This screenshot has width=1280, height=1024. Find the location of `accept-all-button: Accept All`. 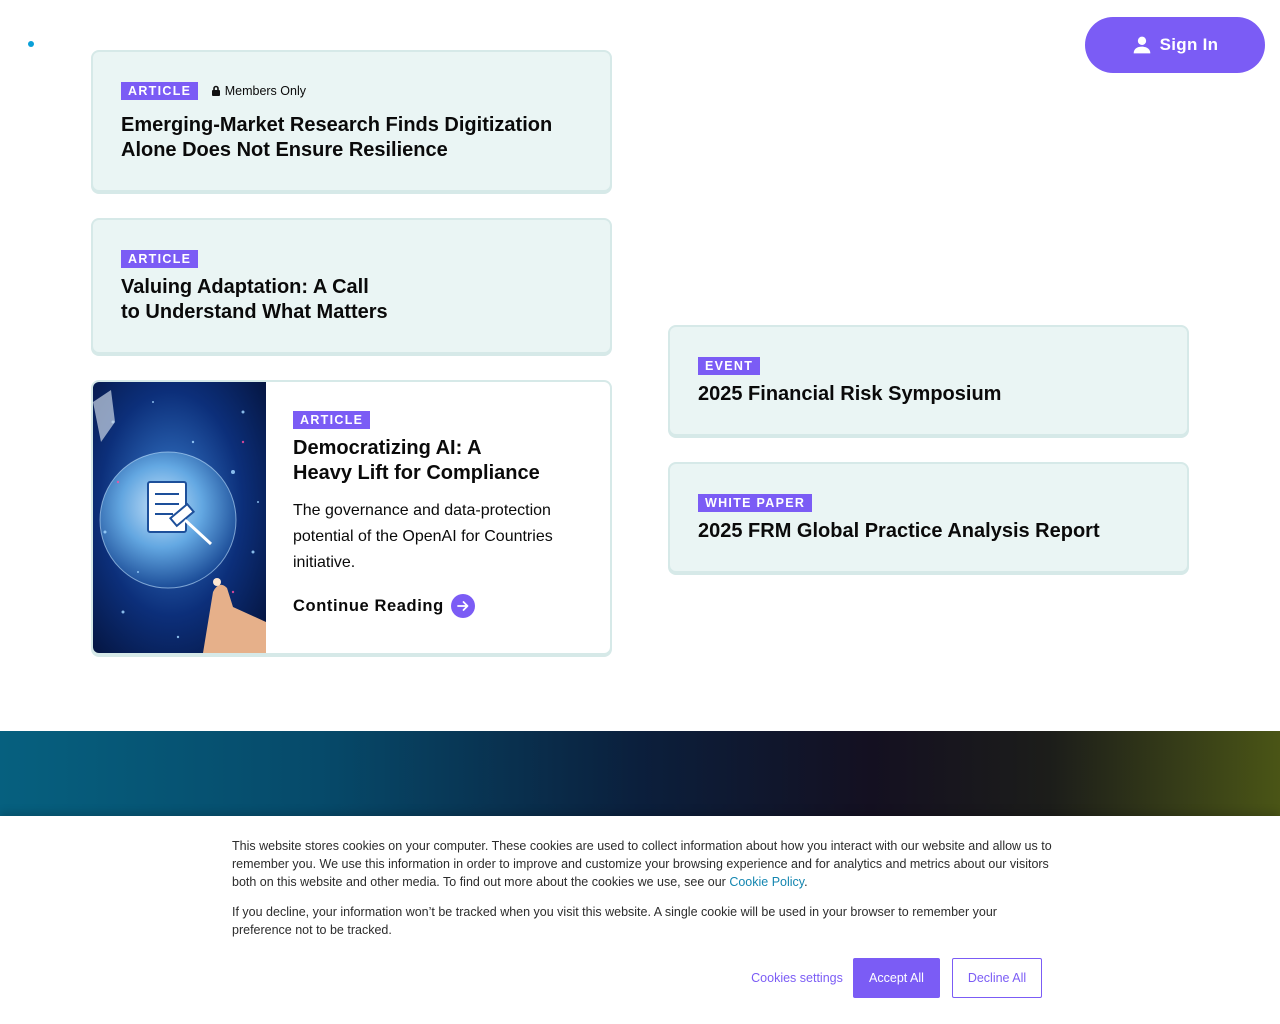

accept-all-button: Accept All is located at coordinates (896, 978).